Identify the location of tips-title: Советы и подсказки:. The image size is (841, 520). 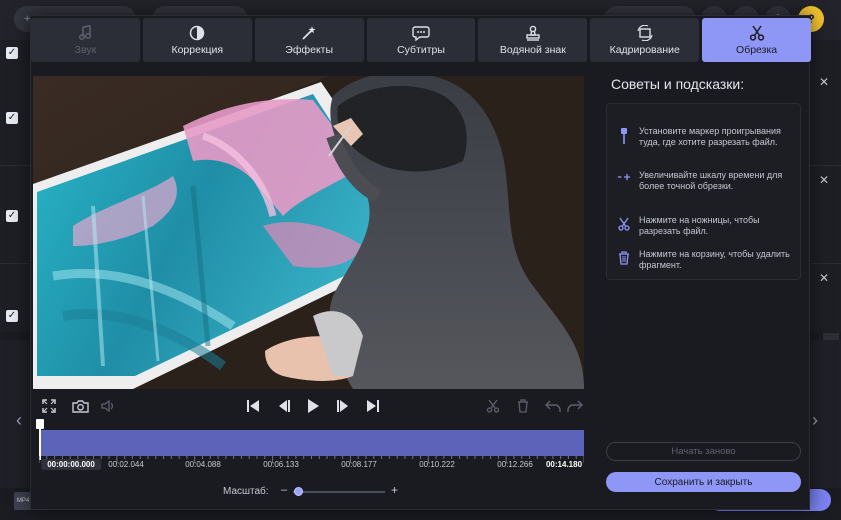
(678, 84).